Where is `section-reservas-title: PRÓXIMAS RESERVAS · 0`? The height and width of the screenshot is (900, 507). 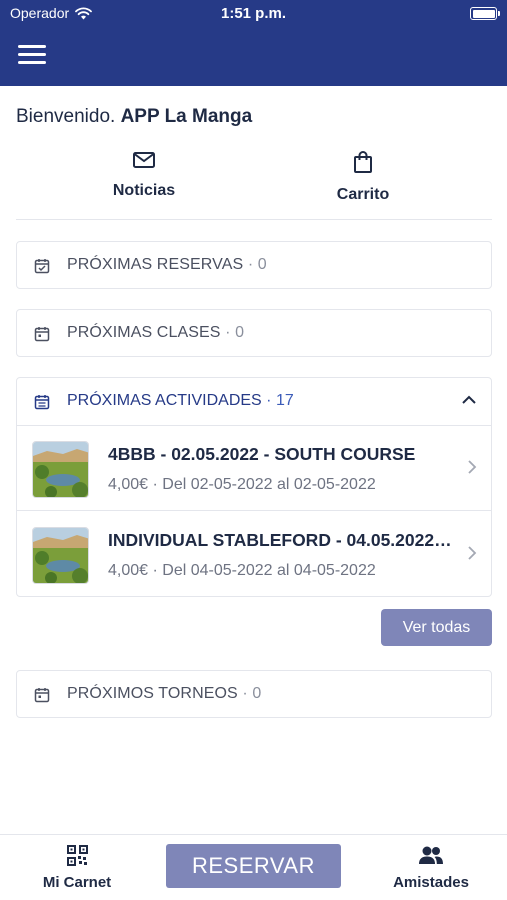
section-reservas-title: PRÓXIMAS RESERVAS · 0 is located at coordinates (167, 264).